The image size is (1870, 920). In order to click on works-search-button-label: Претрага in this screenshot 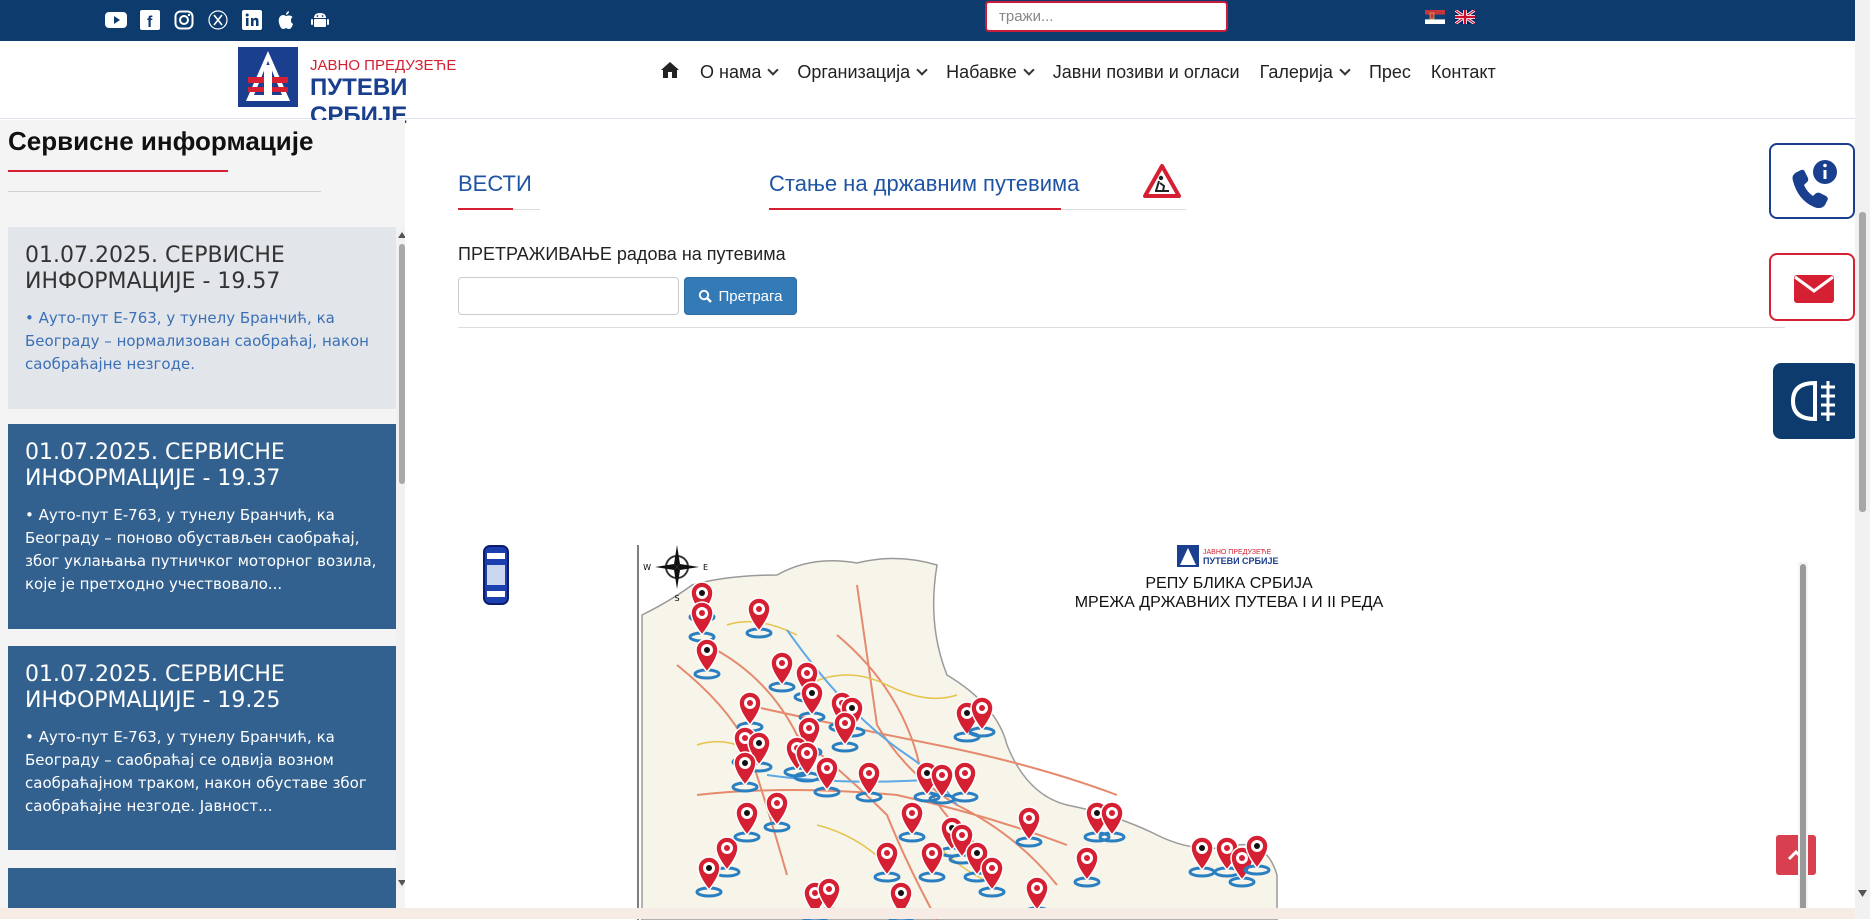, I will do `click(750, 296)`.